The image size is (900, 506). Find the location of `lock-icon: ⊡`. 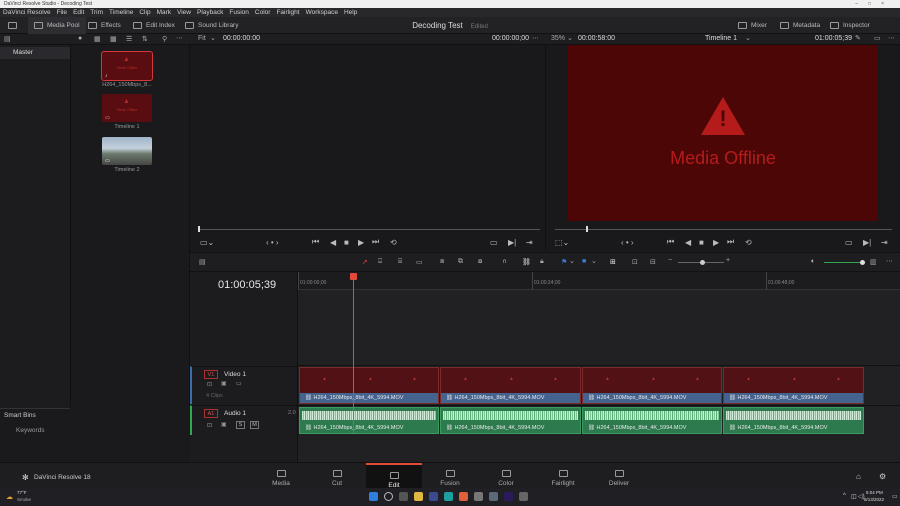

lock-icon: ⊡ is located at coordinates (209, 384).